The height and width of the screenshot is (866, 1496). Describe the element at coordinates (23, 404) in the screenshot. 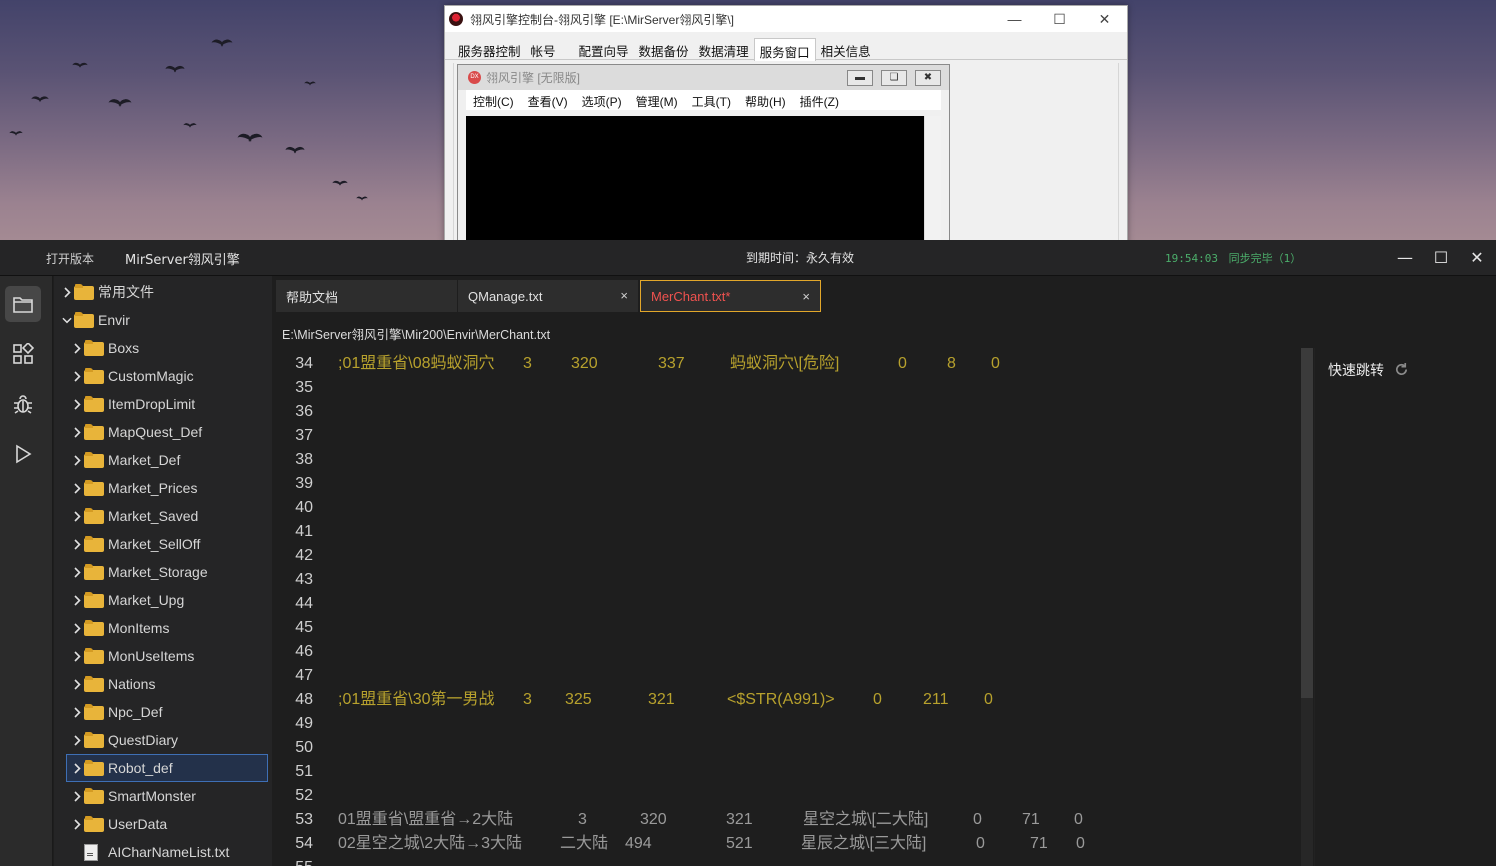

I see `debug-icon` at that location.